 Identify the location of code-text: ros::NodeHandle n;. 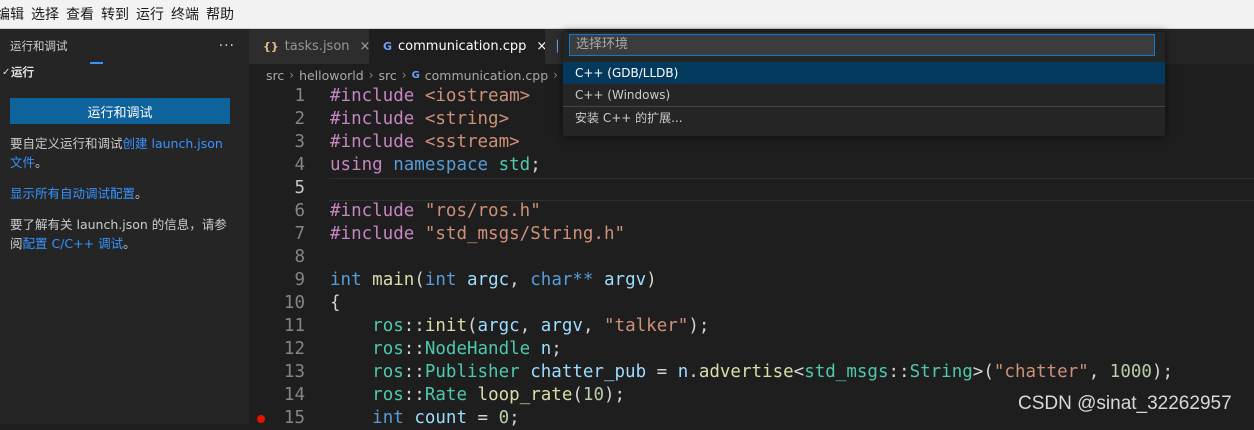
(467, 349).